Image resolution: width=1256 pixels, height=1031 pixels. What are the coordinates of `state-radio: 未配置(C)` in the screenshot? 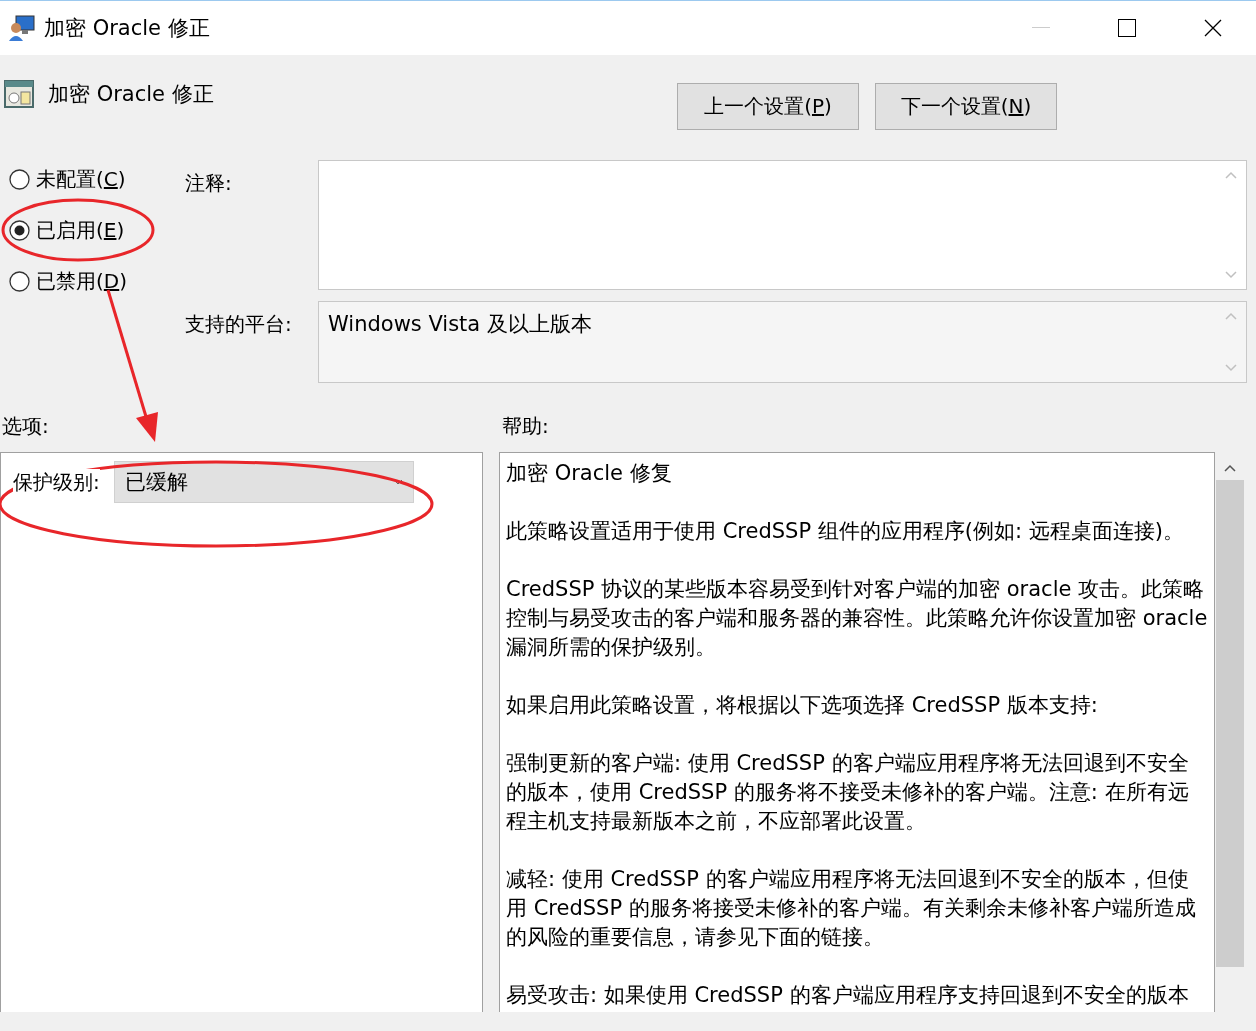 It's located at (97, 179).